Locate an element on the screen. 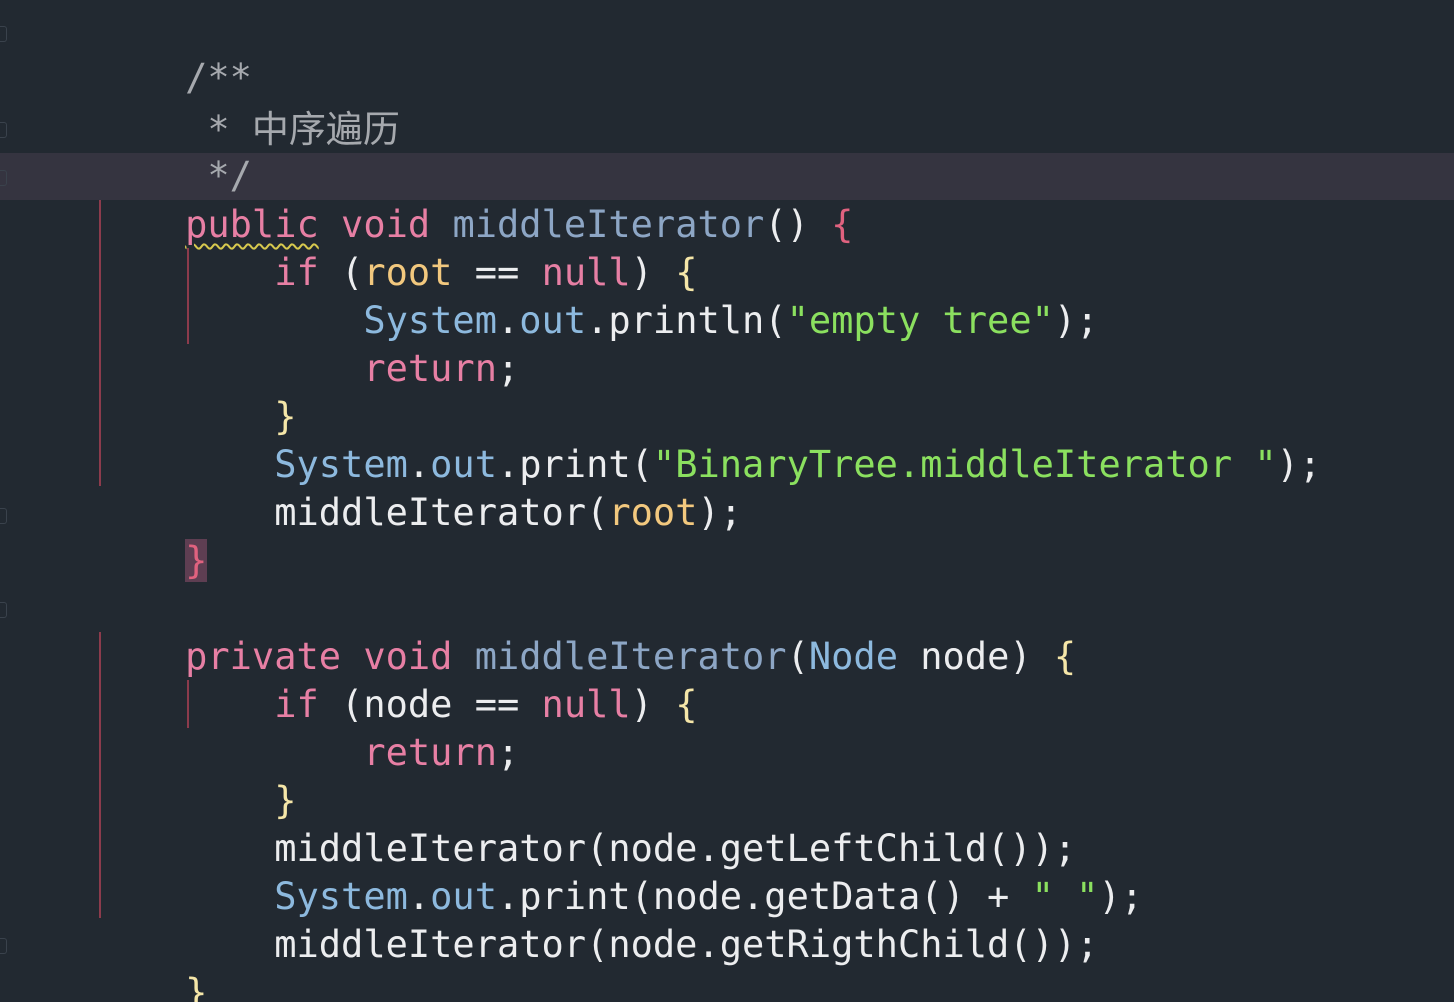 This screenshot has width=1454, height=1002. code-line-empty is located at coordinates (140, 561).